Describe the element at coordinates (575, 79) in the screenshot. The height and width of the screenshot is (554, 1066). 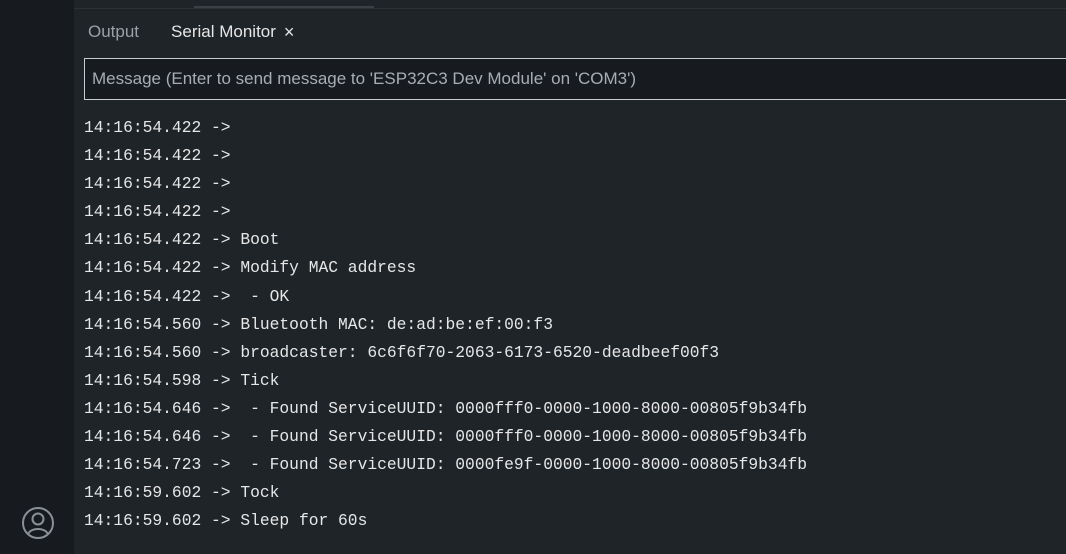
I see `message-input` at that location.